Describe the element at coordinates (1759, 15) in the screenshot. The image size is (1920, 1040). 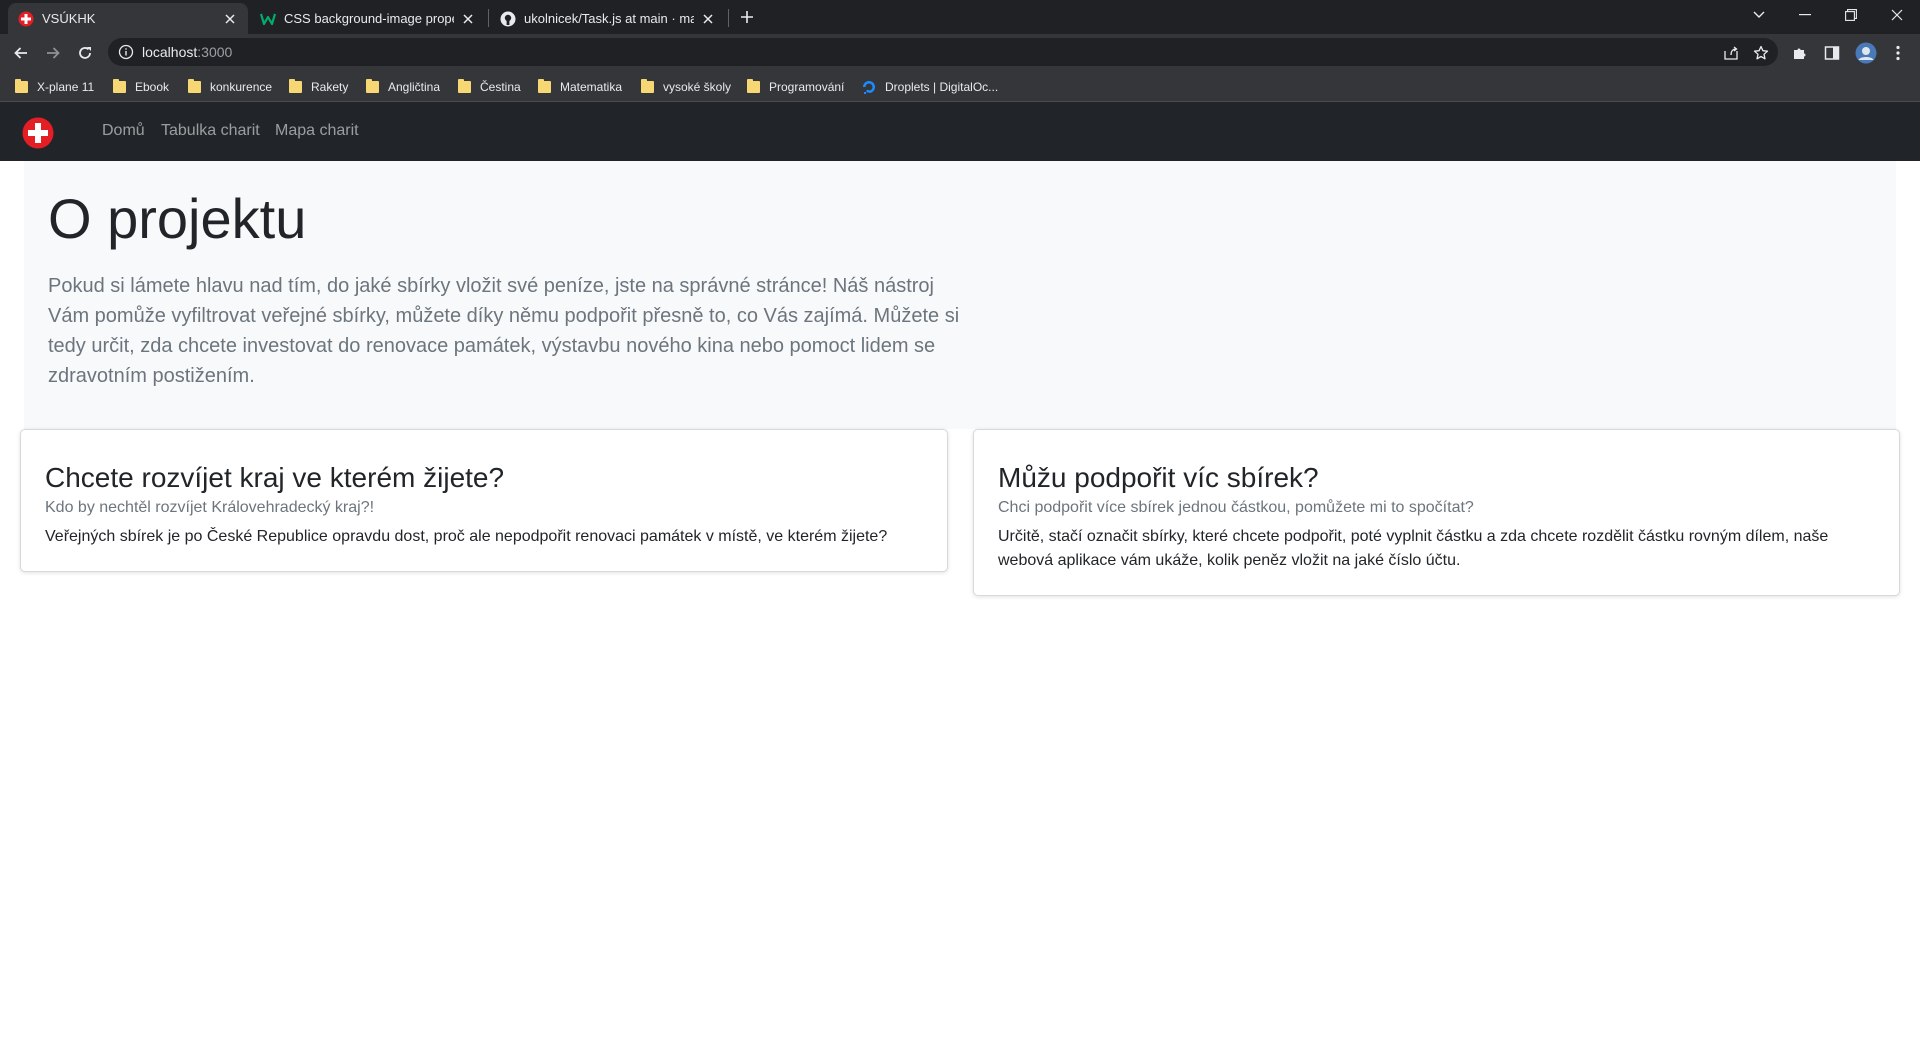
I see `tab-search-chevron-icon` at that location.